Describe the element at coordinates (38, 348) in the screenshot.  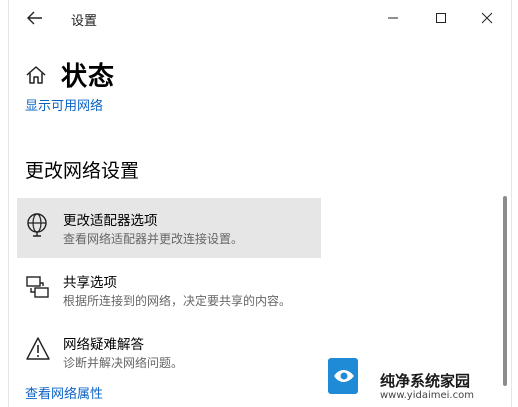
I see `warning-triangle-icon` at that location.